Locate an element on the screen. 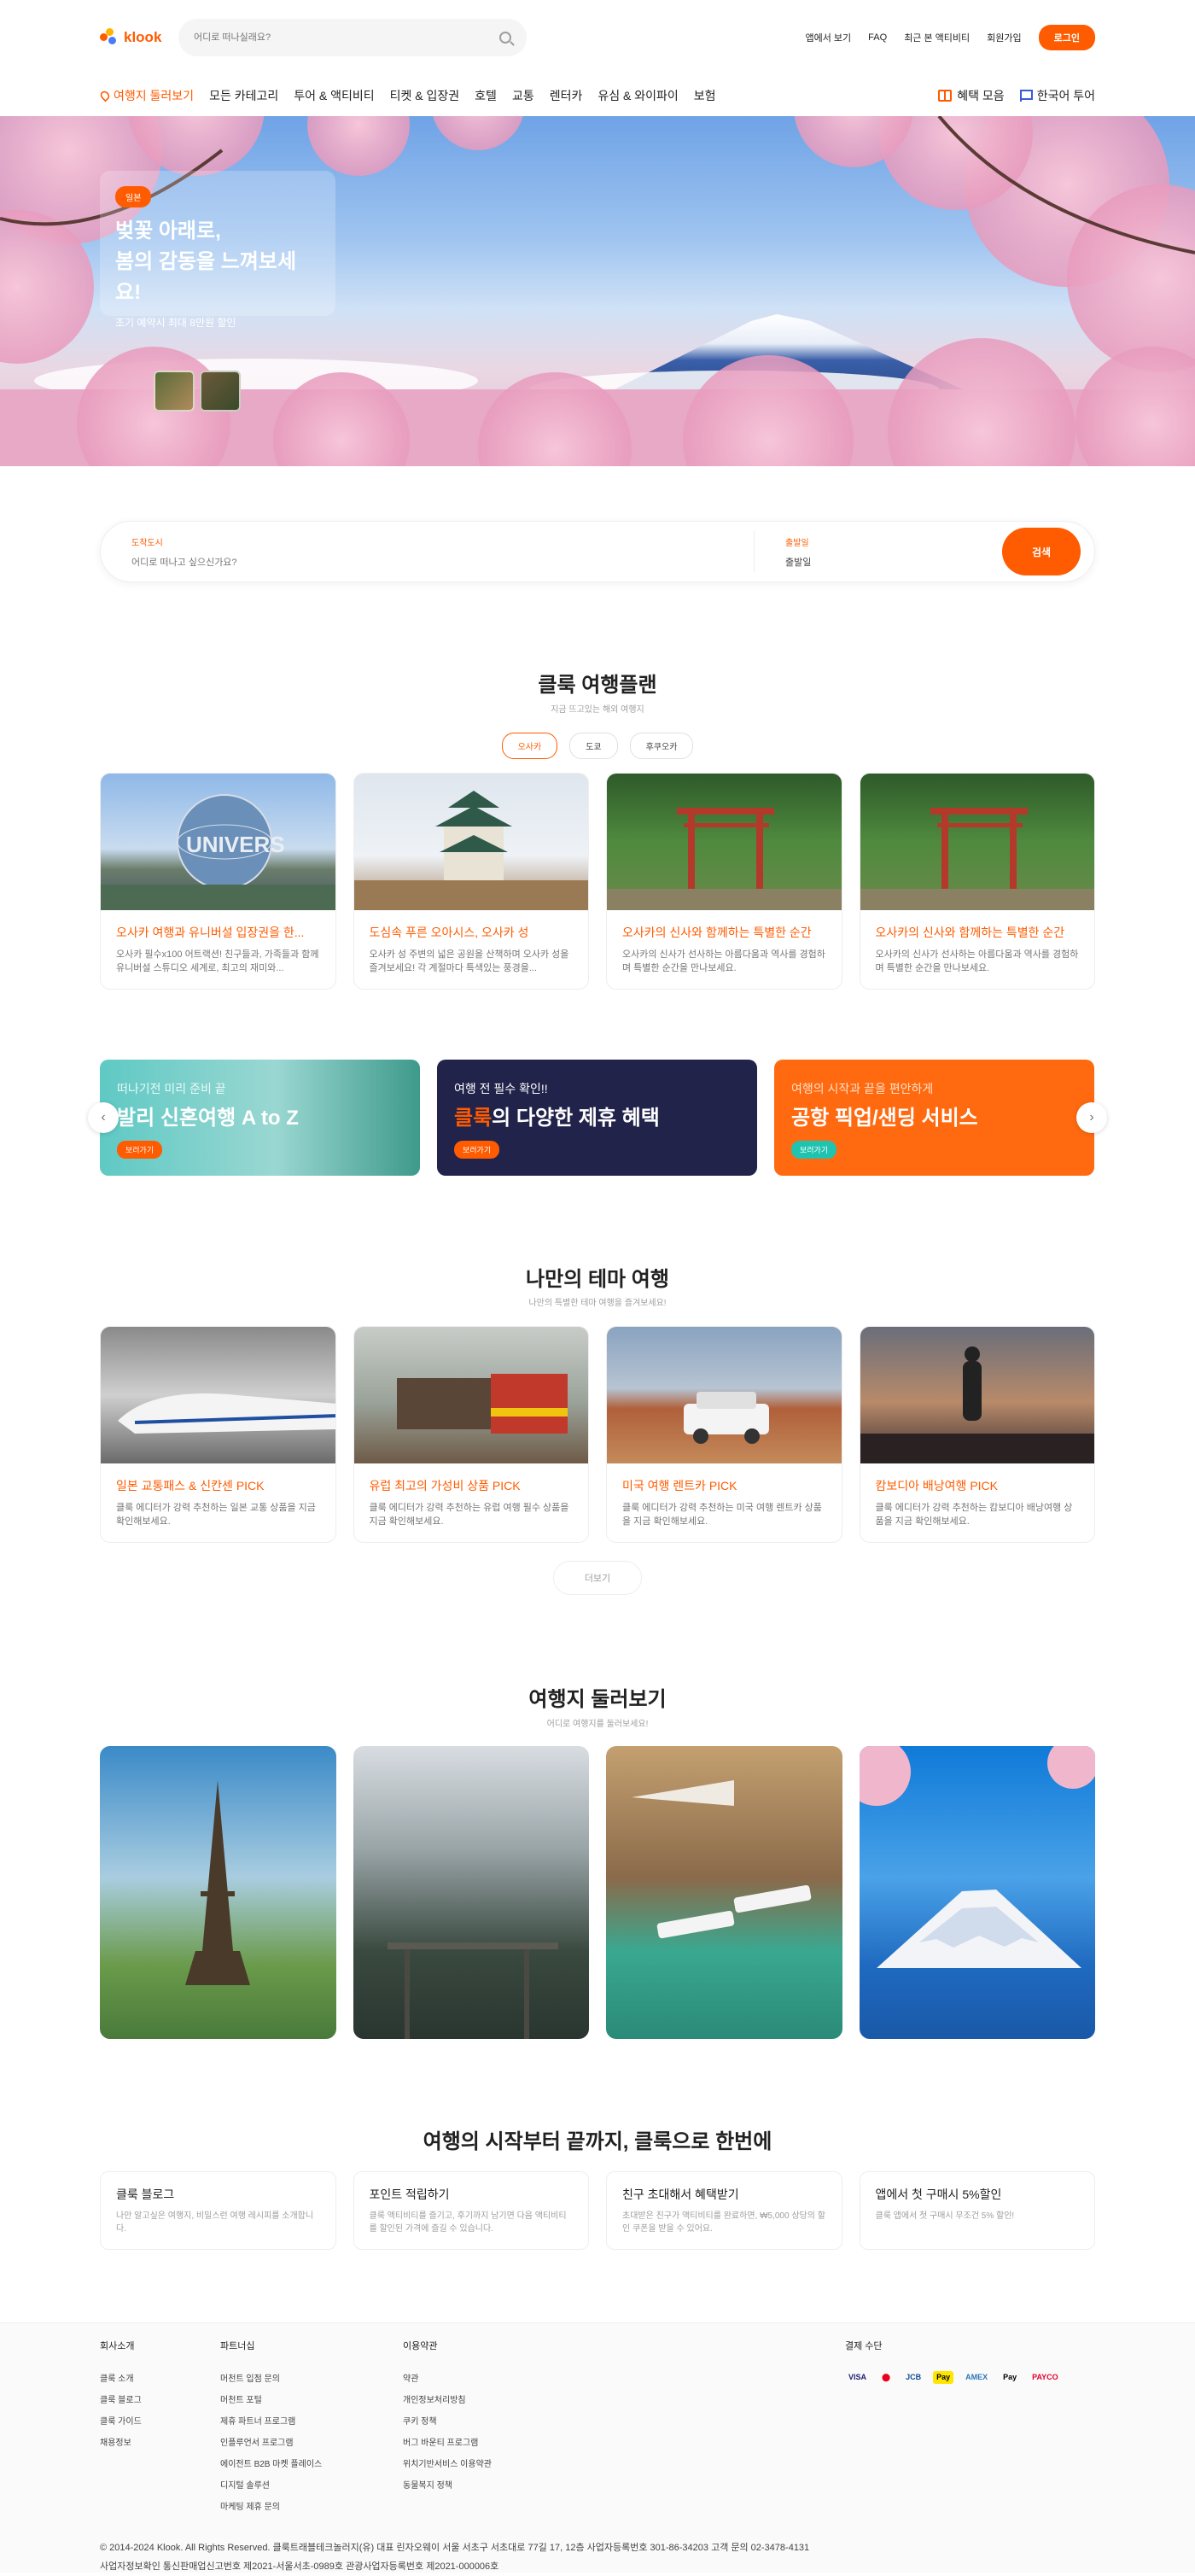  plan-title: 클룩 여행플랜 is located at coordinates (597, 685).